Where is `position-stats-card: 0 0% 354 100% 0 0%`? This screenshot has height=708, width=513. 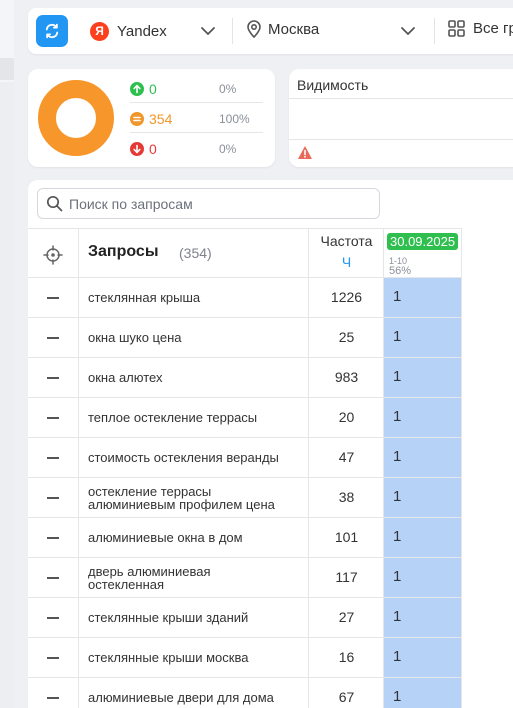 position-stats-card: 0 0% 354 100% 0 0% is located at coordinates (151, 118).